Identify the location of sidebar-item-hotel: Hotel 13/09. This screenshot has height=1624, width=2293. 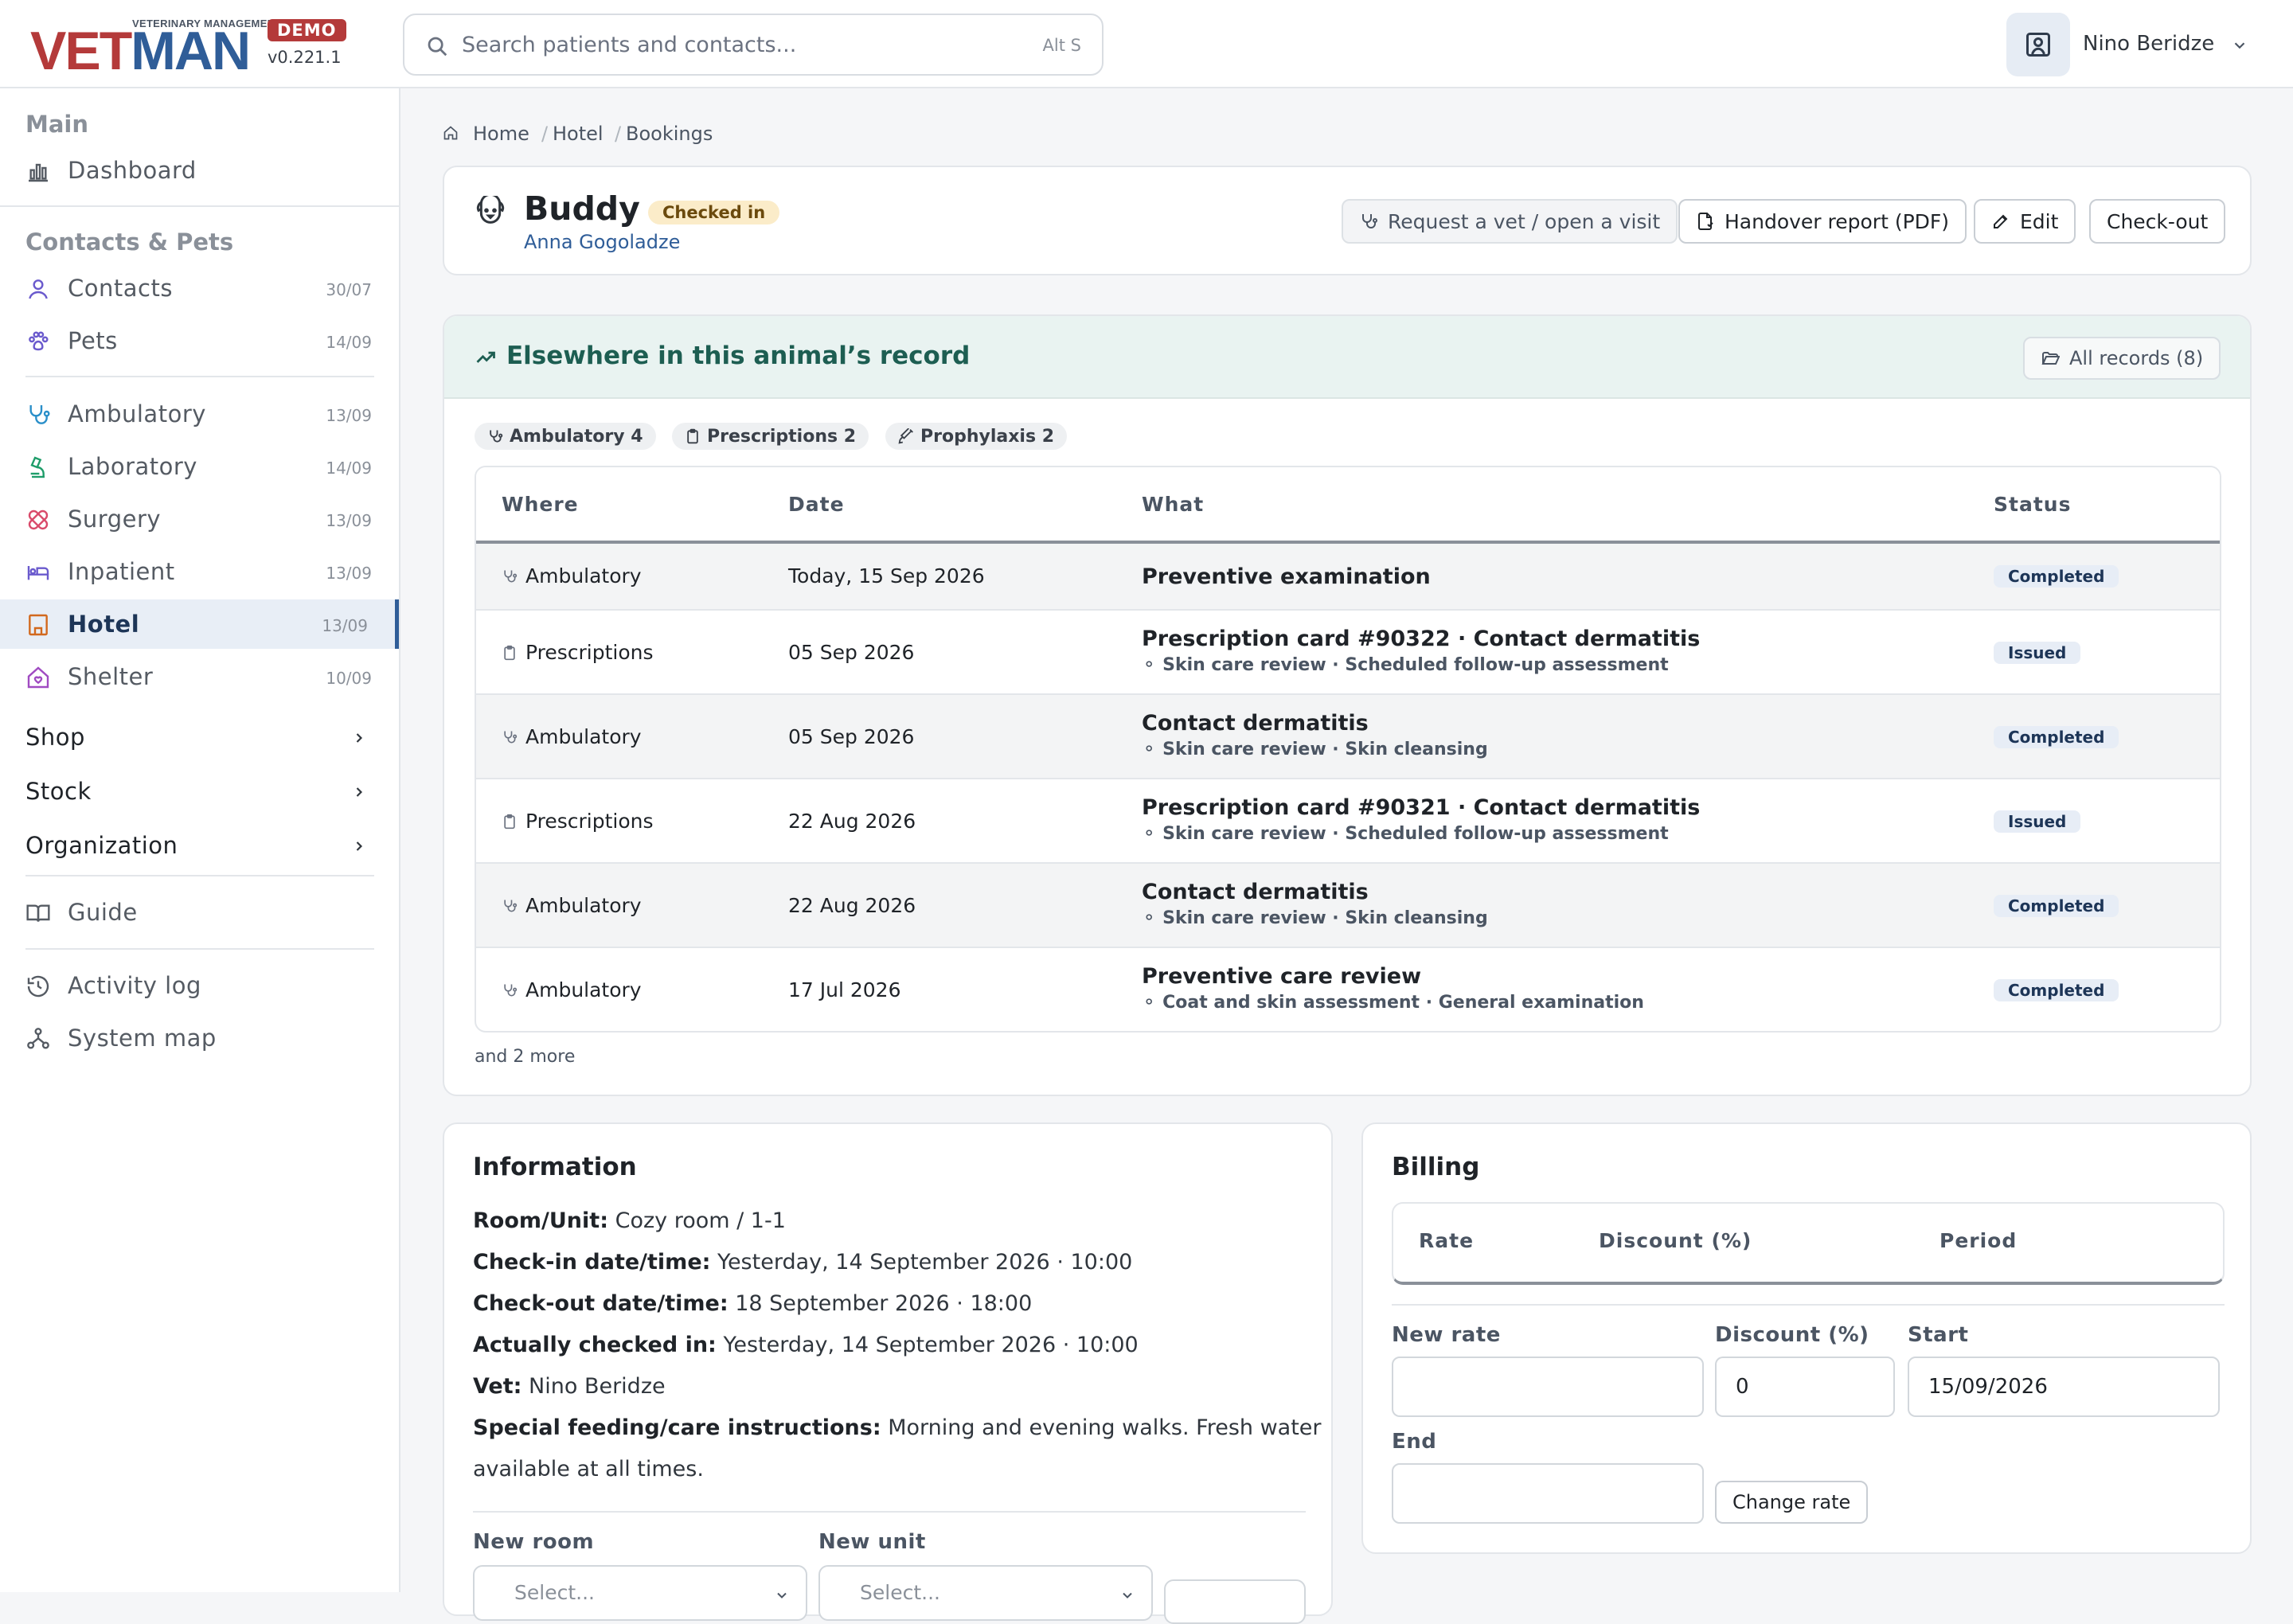
(199, 624).